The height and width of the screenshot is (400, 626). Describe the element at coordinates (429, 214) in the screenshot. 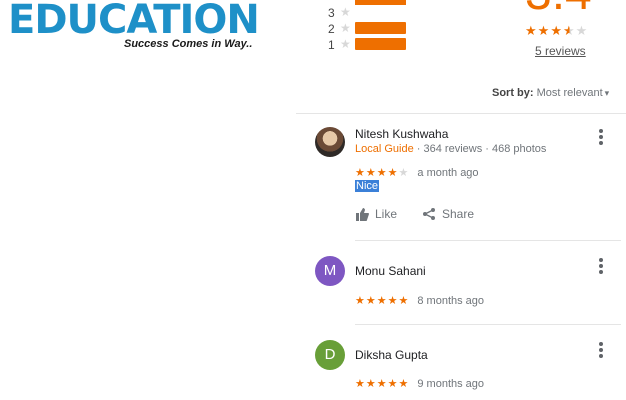

I see `share-icon` at that location.